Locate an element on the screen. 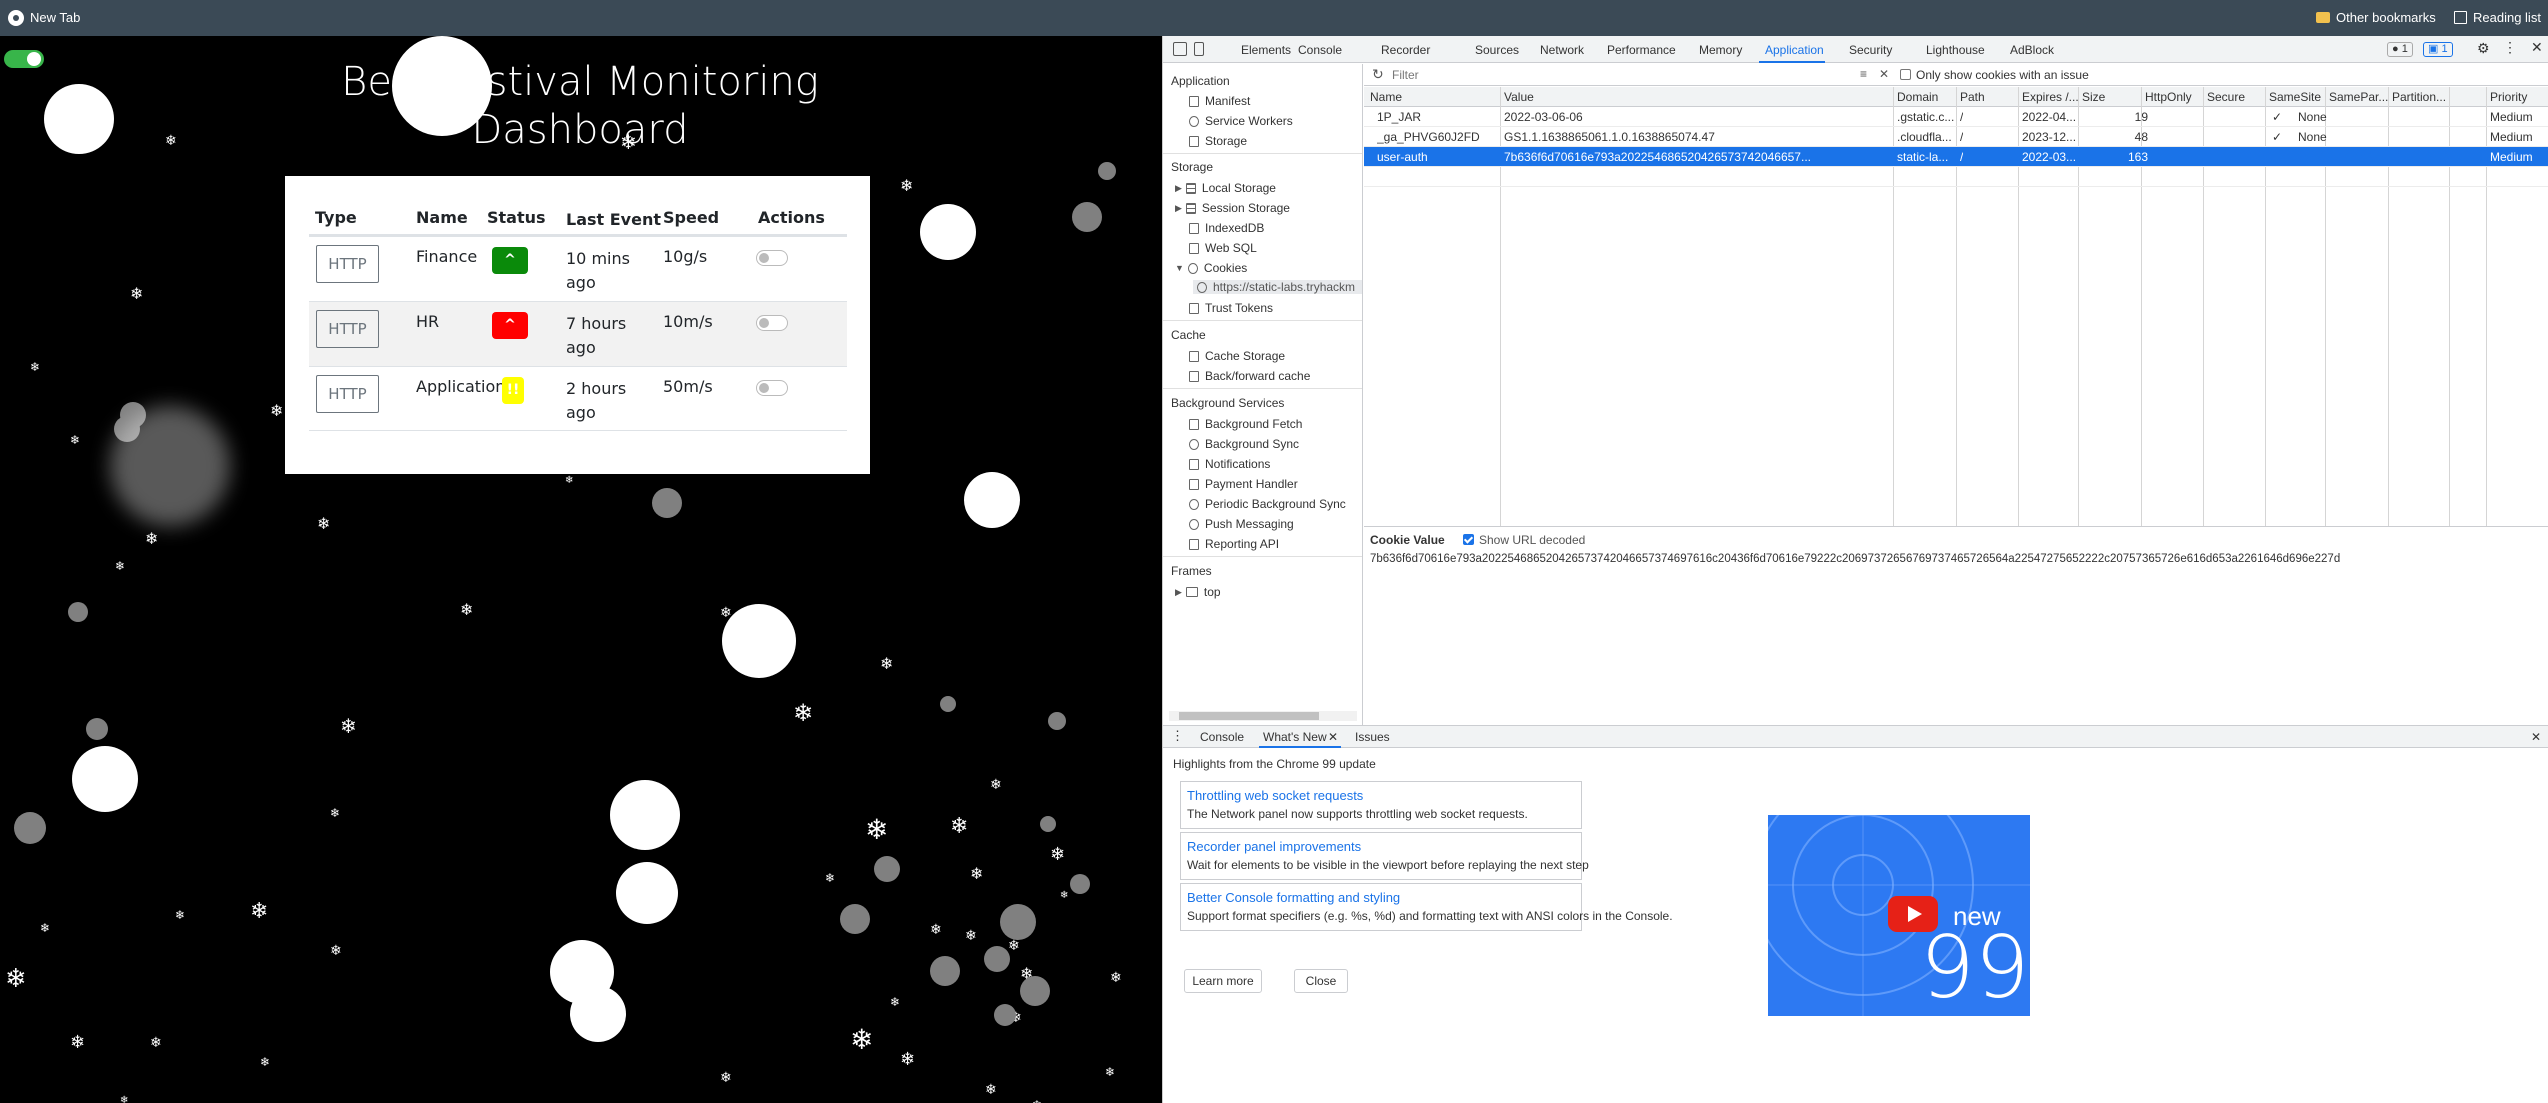 The width and height of the screenshot is (2548, 1103). col-size: Size is located at coordinates (2093, 97).